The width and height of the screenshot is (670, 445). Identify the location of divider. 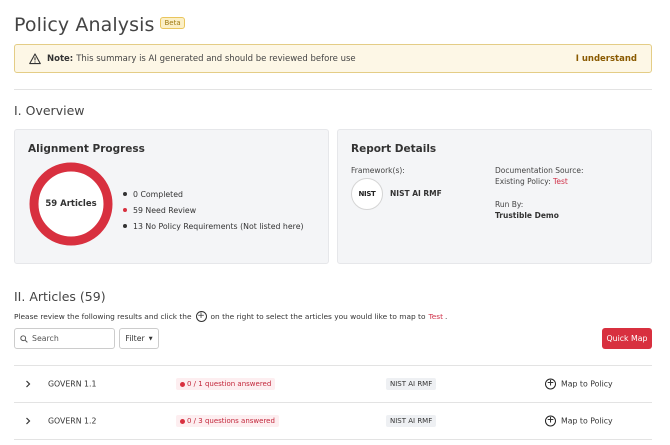
(333, 89).